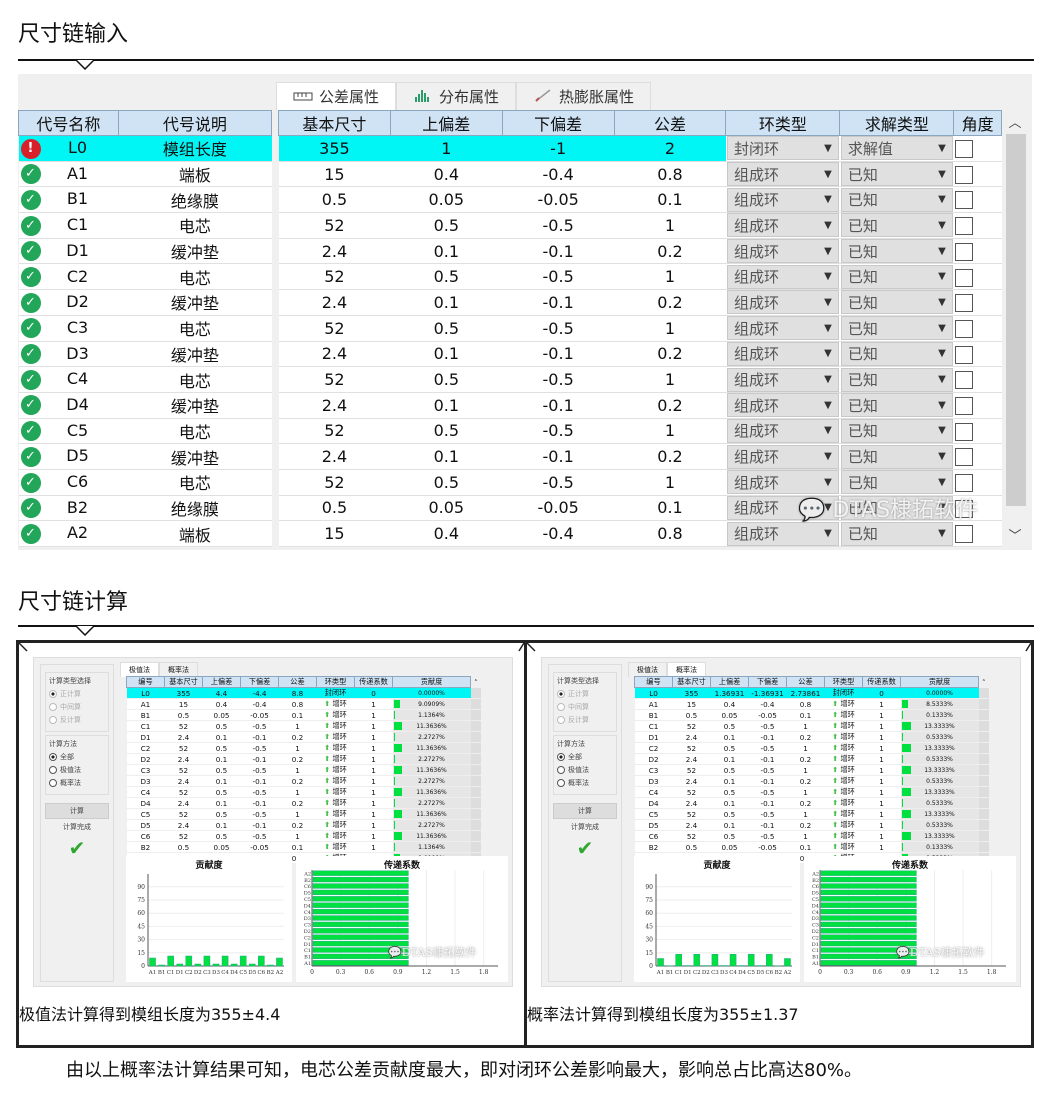  I want to click on cell-desc: 绝缘膜, so click(195, 200).